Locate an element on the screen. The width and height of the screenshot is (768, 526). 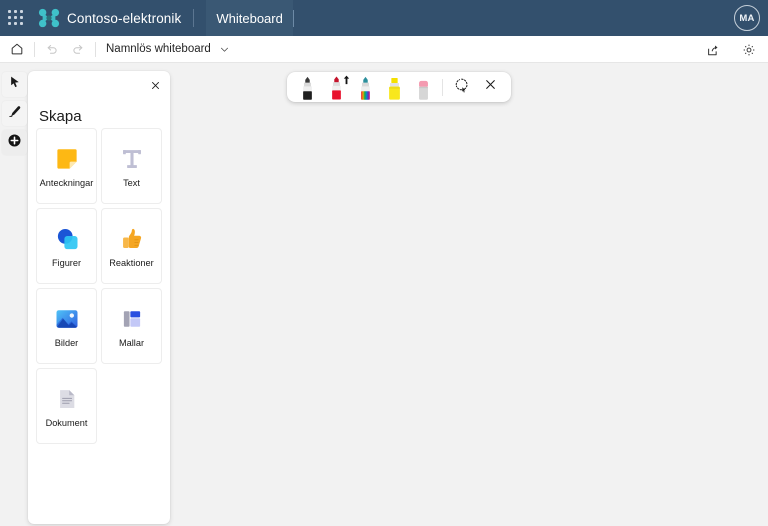
close-ink-toolbar-button is located at coordinates (490, 87).